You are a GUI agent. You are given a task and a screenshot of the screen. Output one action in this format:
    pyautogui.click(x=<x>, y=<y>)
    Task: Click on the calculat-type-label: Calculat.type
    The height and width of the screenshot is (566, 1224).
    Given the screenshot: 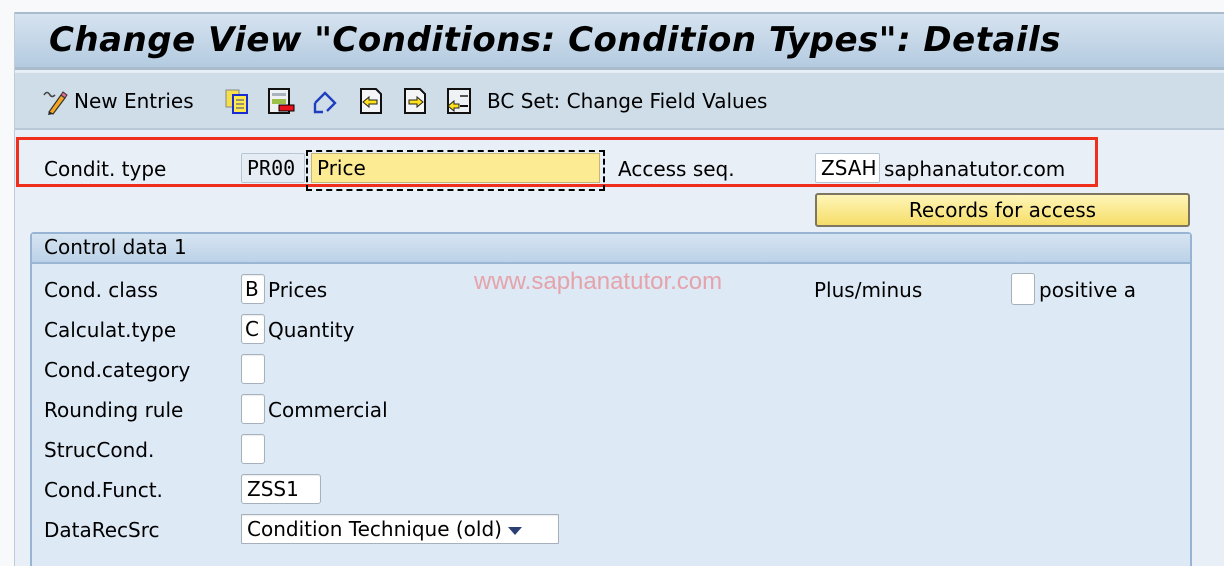 What is the action you would take?
    pyautogui.click(x=110, y=330)
    